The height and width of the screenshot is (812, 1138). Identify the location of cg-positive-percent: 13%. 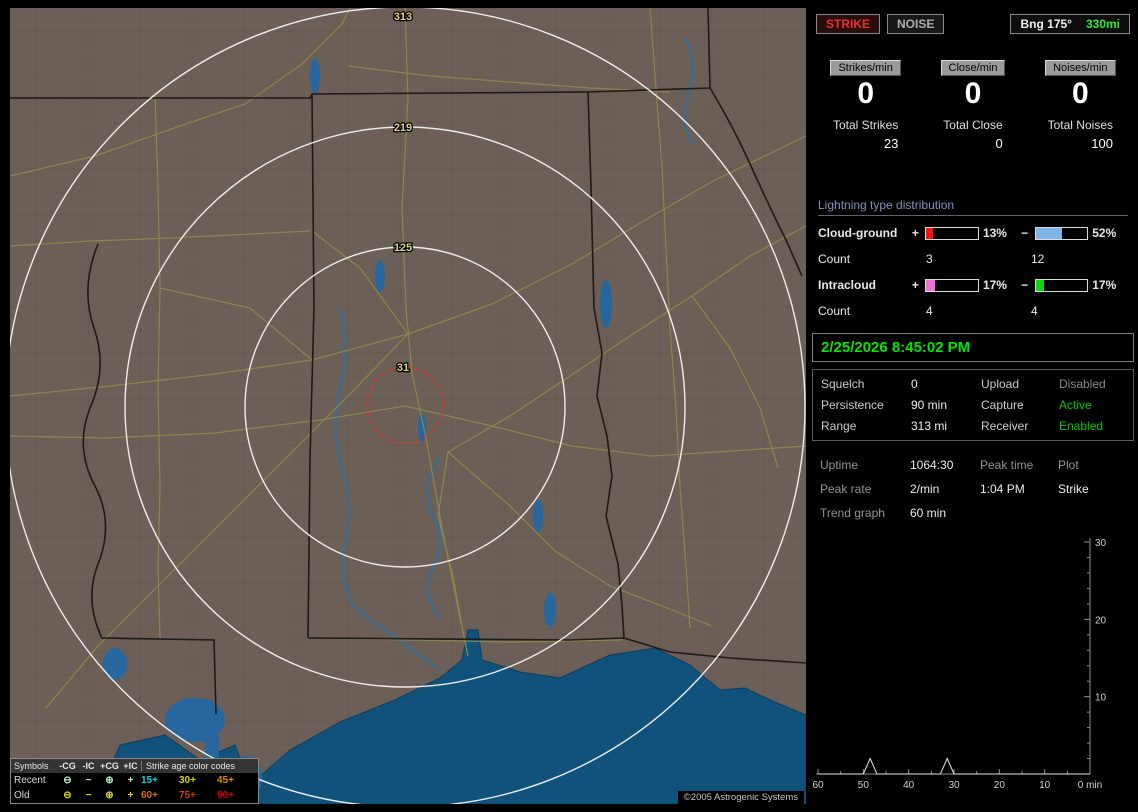
(994, 233).